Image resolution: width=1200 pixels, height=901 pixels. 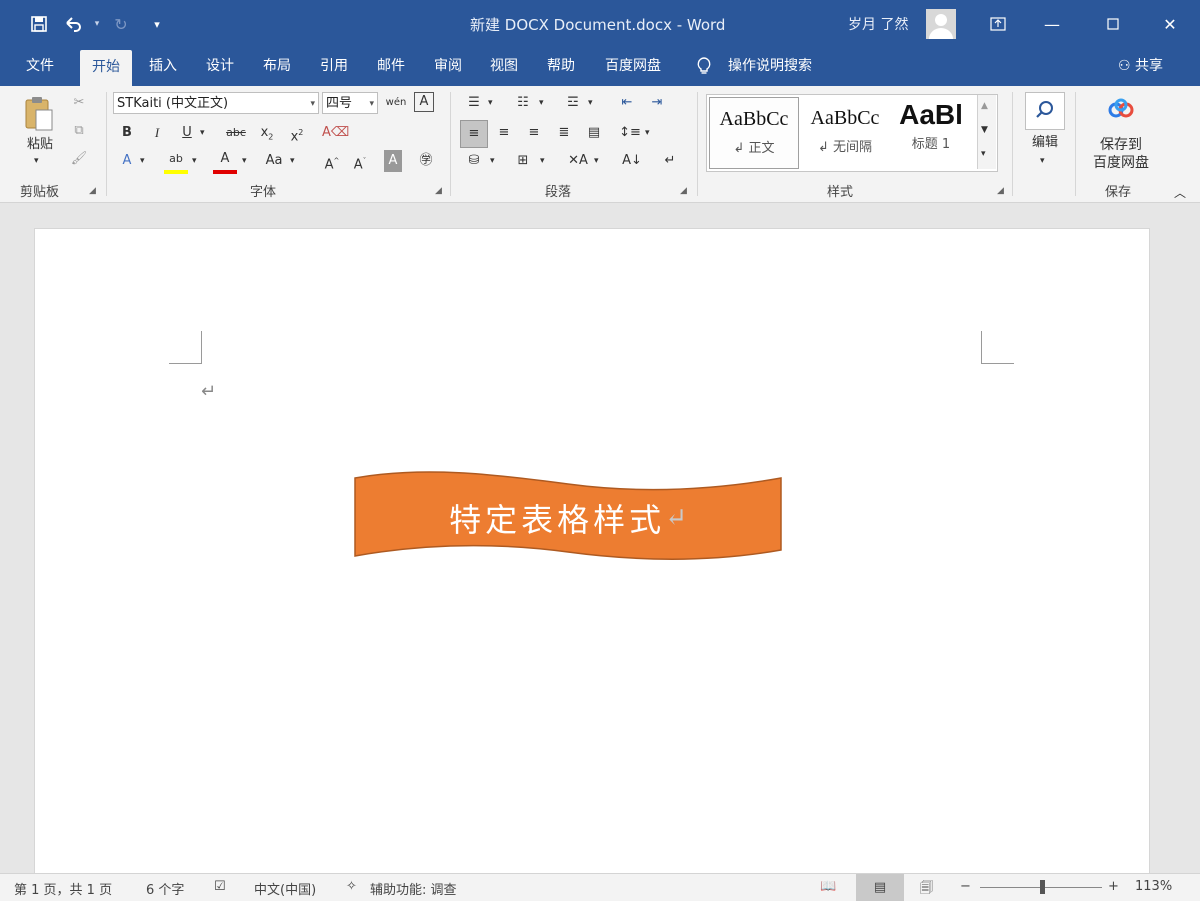 I want to click on tab-review: 审阅, so click(x=448, y=67).